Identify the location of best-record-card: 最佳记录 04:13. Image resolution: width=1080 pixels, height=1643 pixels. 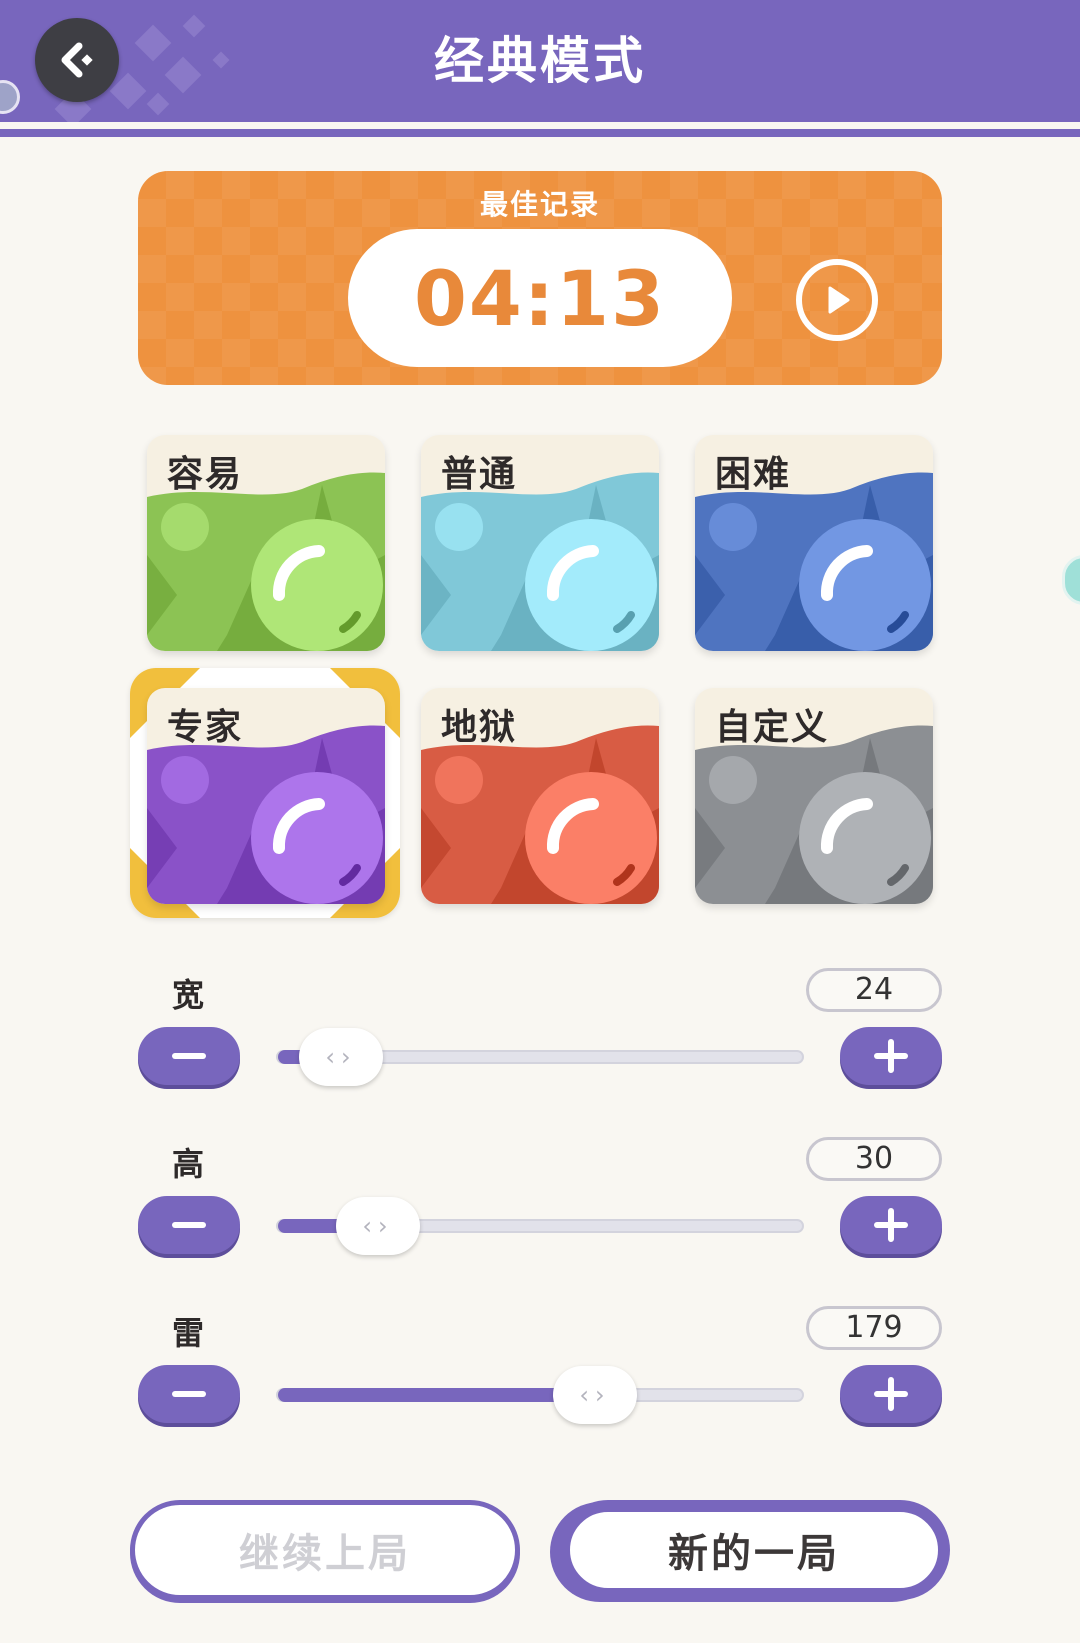
(540, 278).